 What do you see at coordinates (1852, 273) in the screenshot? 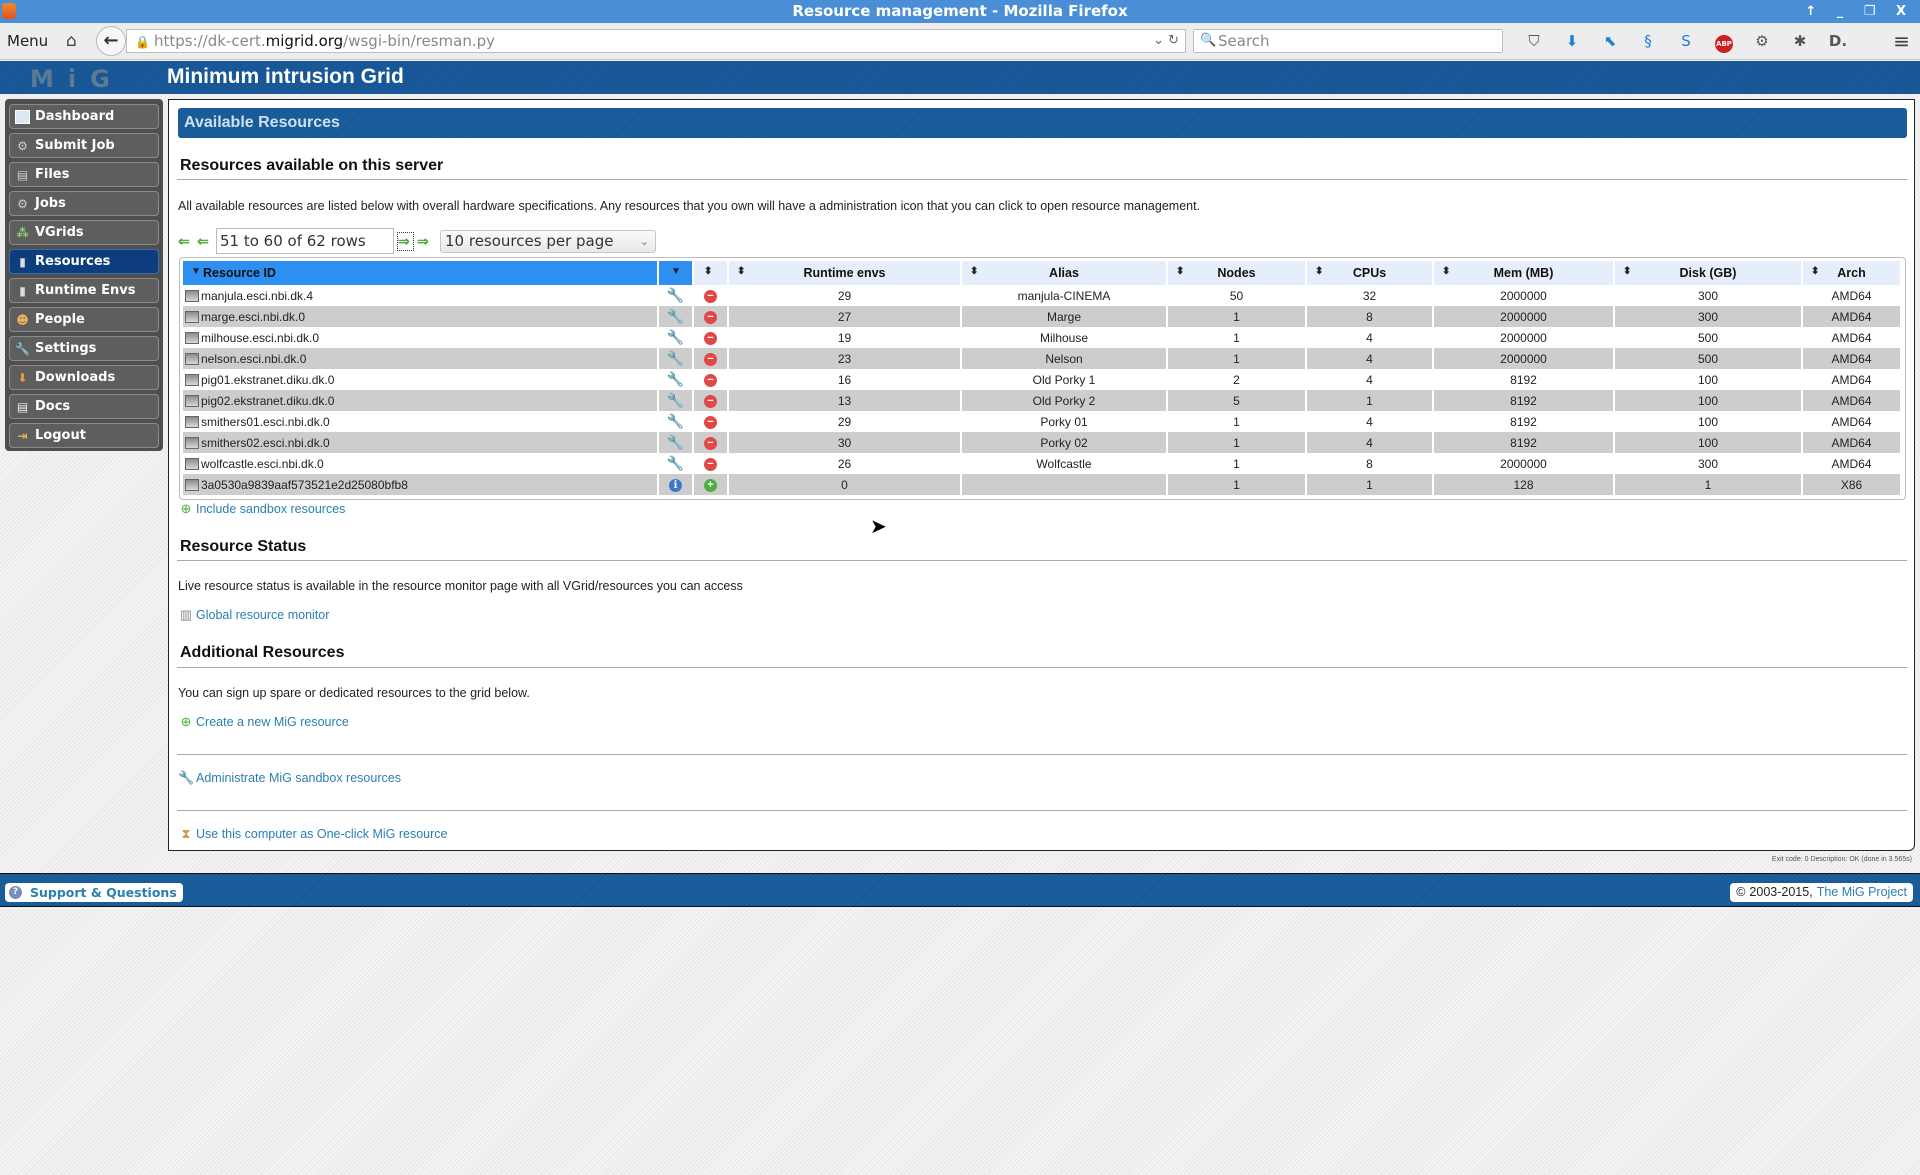
I see `col-header-arch: ⬍ Arch` at bounding box center [1852, 273].